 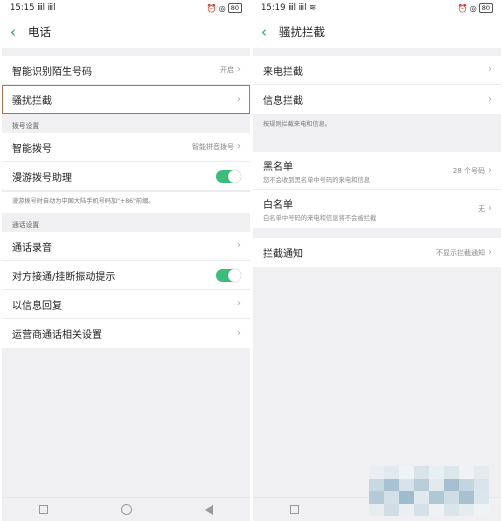 I want to click on nav-home-icon, so click(x=126, y=509).